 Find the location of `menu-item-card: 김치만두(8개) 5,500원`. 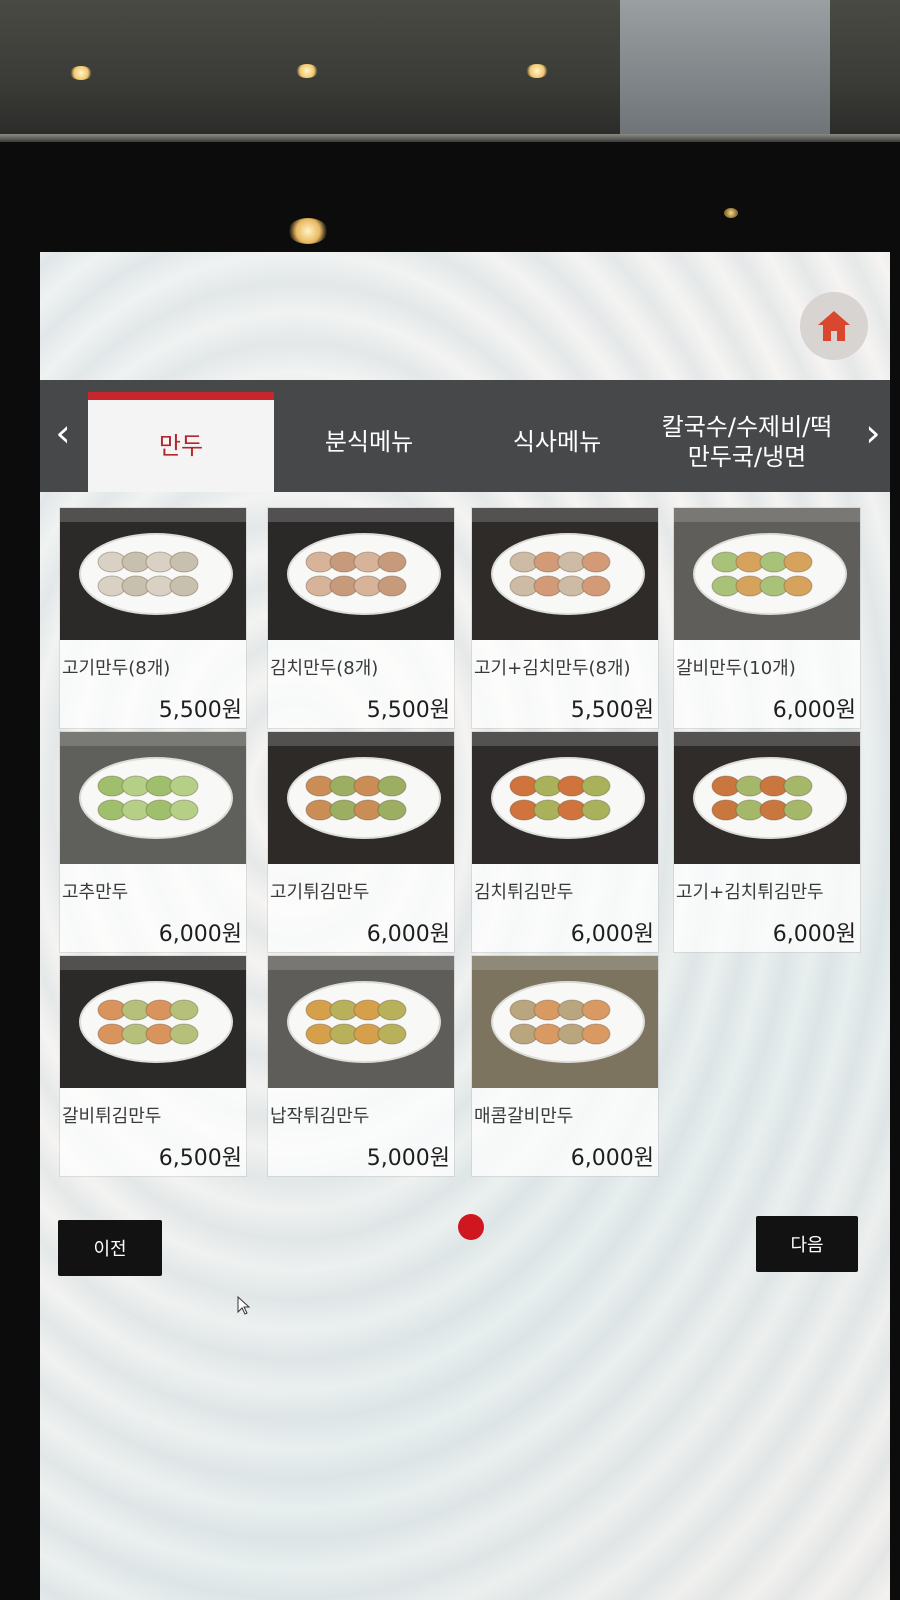

menu-item-card: 김치만두(8개) 5,500원 is located at coordinates (361, 618).